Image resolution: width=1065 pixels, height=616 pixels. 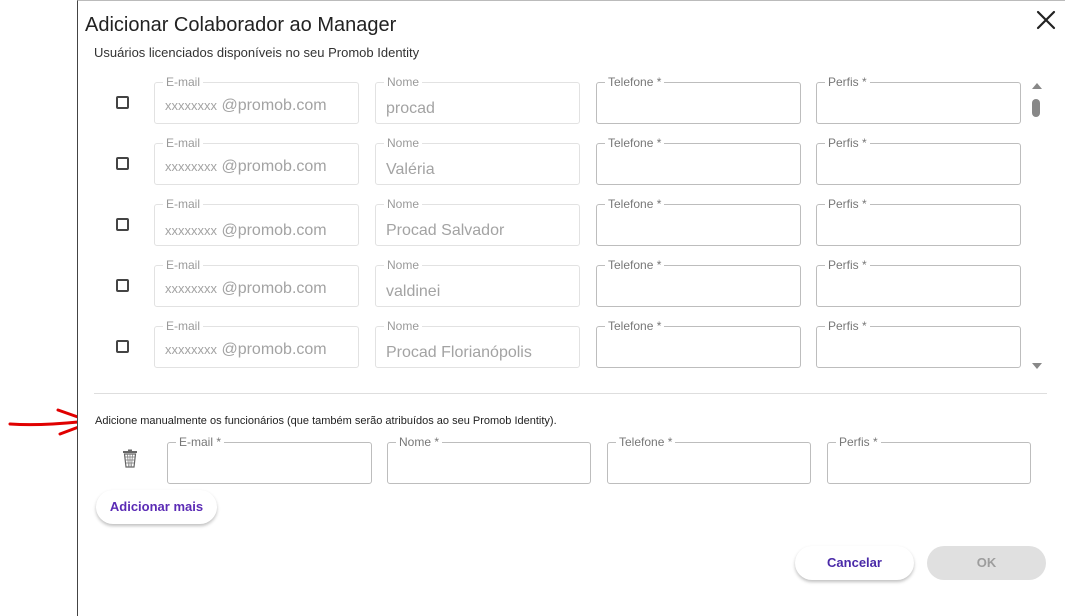 I want to click on name-field: Nome Valéria, so click(x=477, y=161).